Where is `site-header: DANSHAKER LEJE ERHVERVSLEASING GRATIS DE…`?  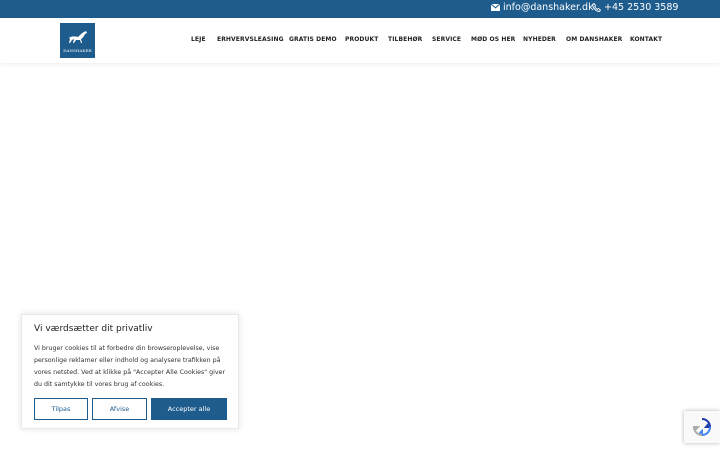
site-header: DANSHAKER LEJE ERHVERVSLEASING GRATIS DE… is located at coordinates (360, 40).